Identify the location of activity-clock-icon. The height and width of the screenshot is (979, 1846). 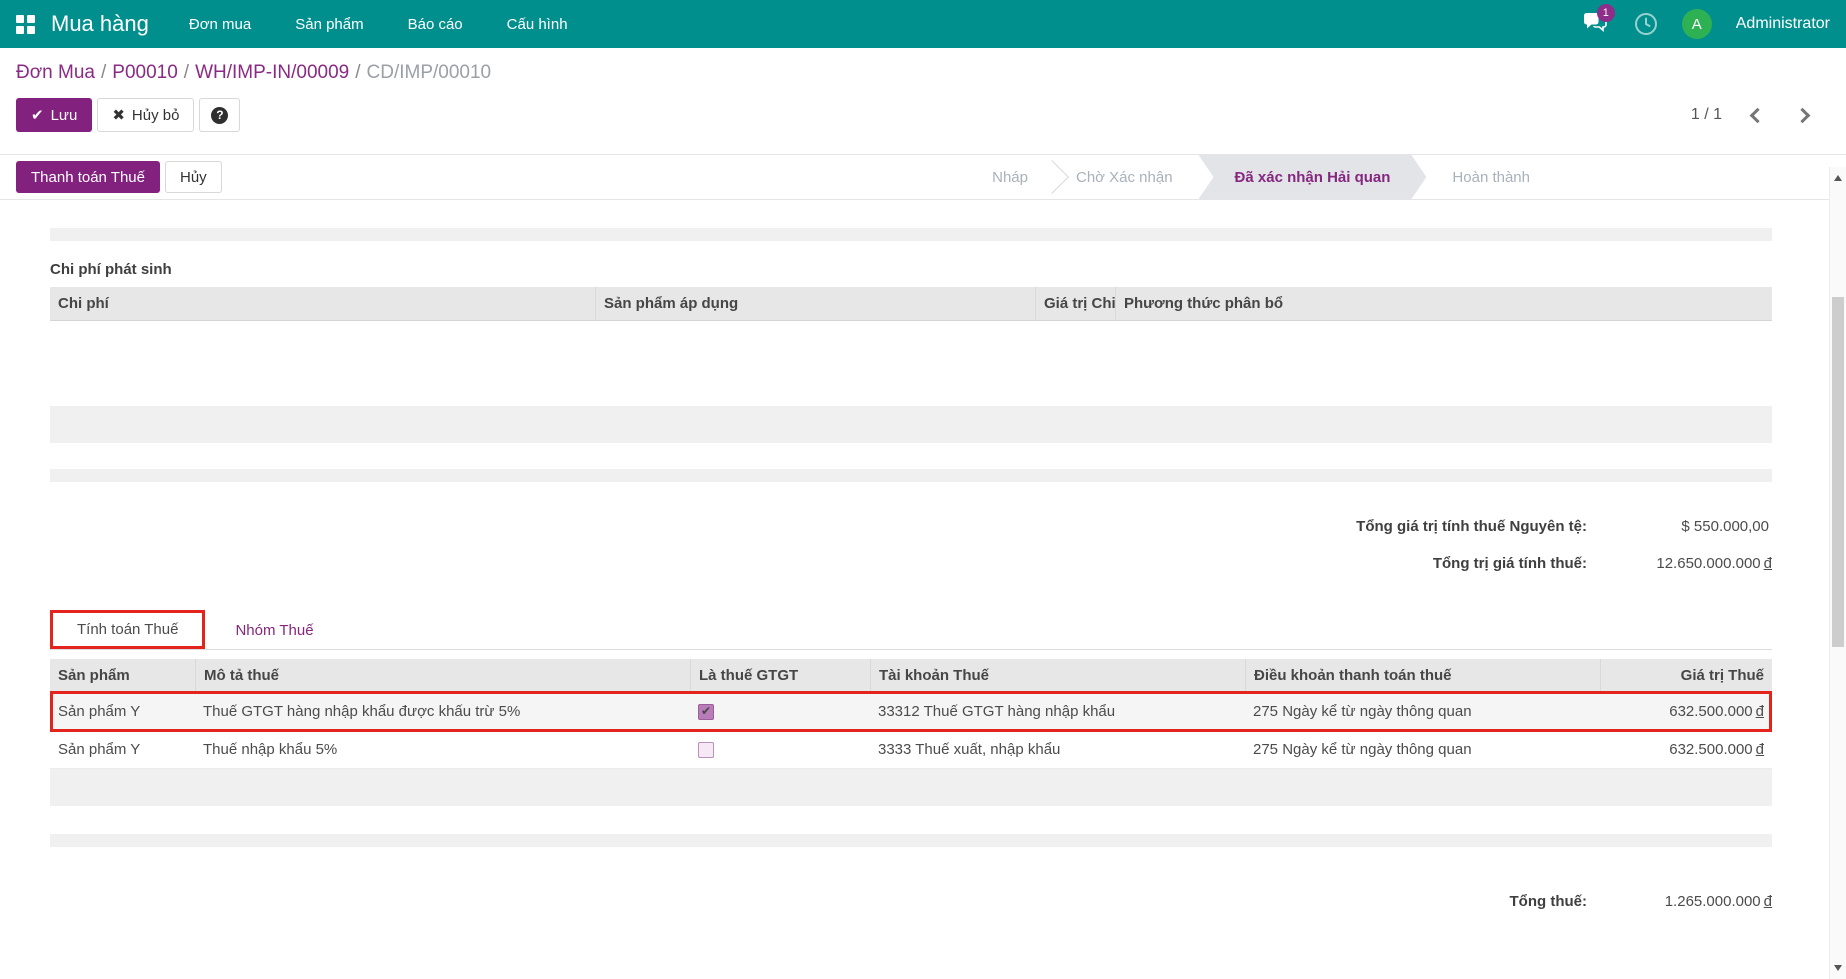
(1646, 24).